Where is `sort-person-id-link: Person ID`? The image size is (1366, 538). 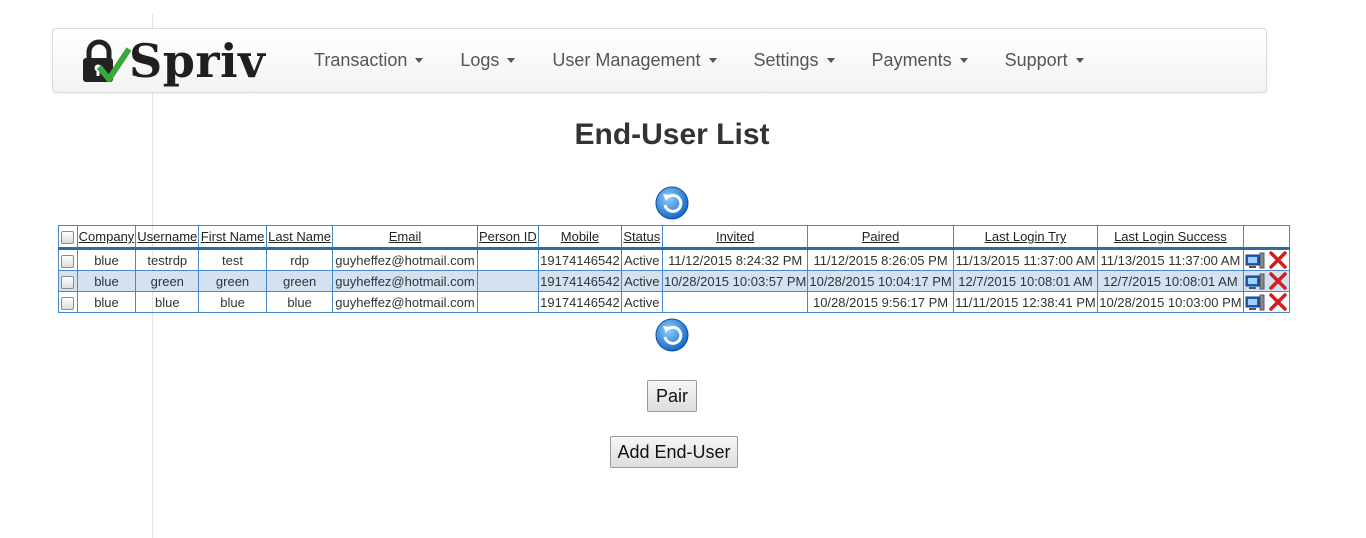 sort-person-id-link: Person ID is located at coordinates (508, 236).